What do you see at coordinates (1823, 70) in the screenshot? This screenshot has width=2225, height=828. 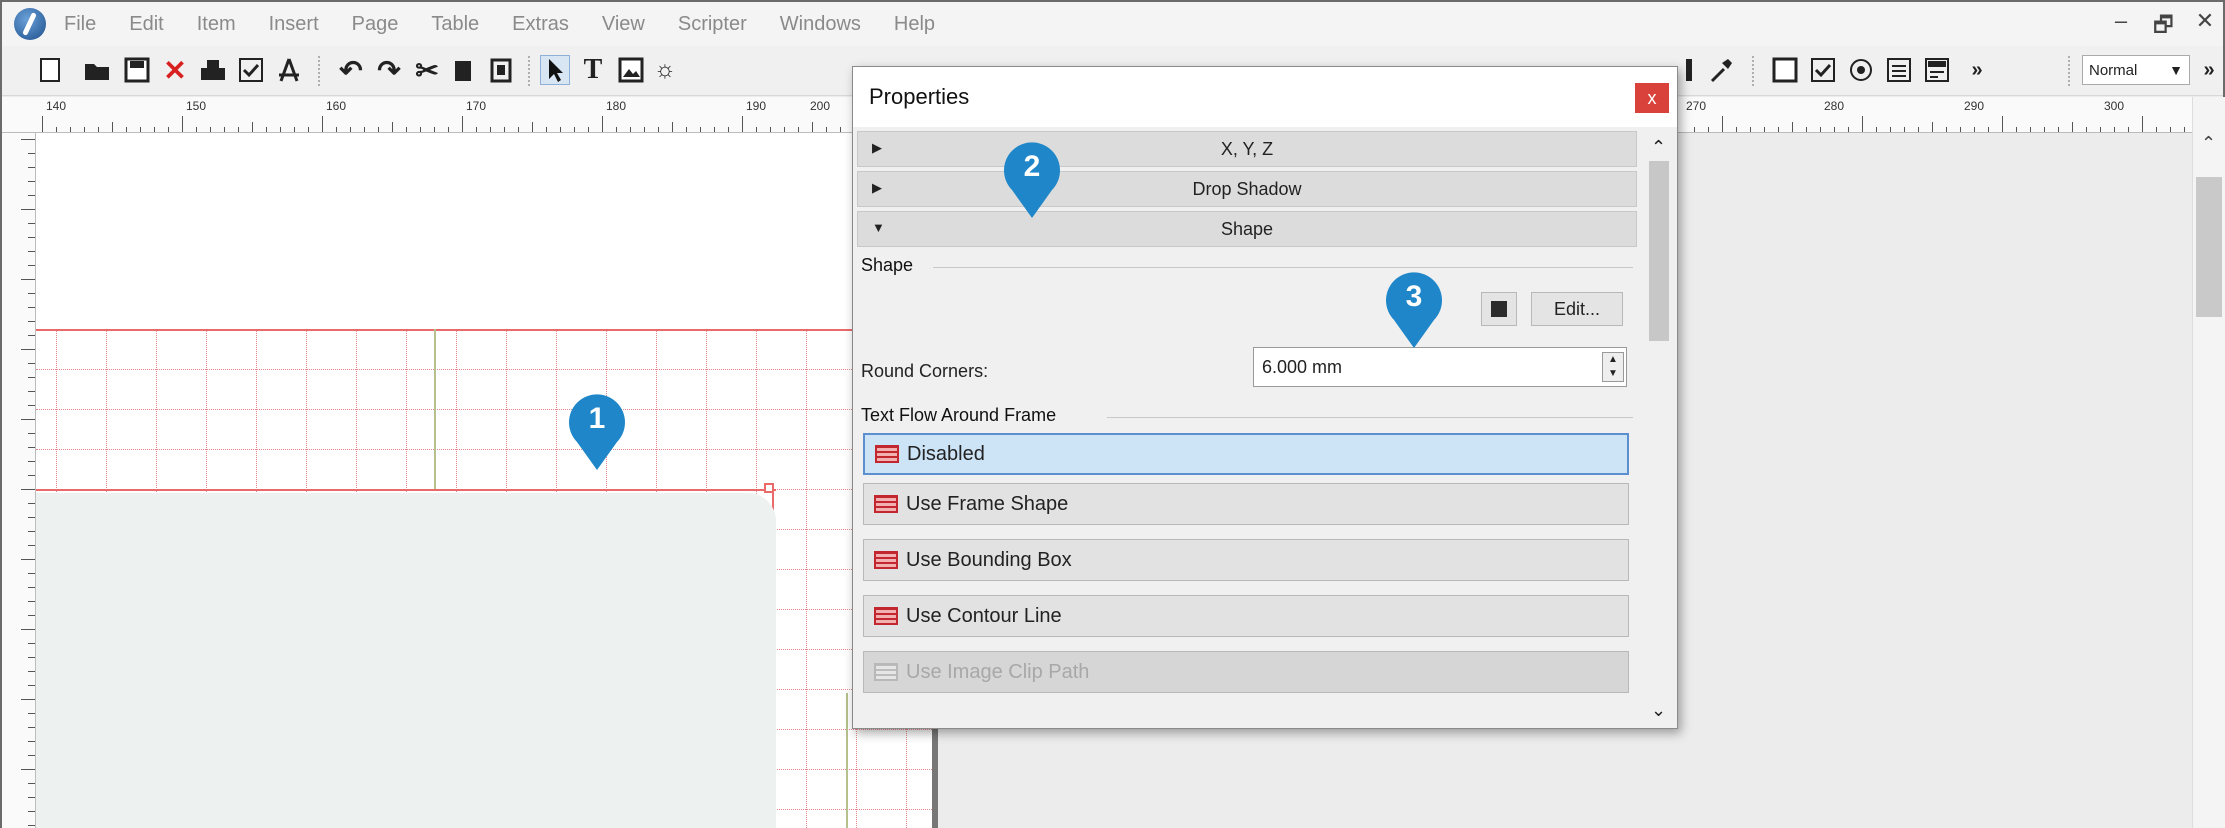 I see `pdf-checkbox-icon` at bounding box center [1823, 70].